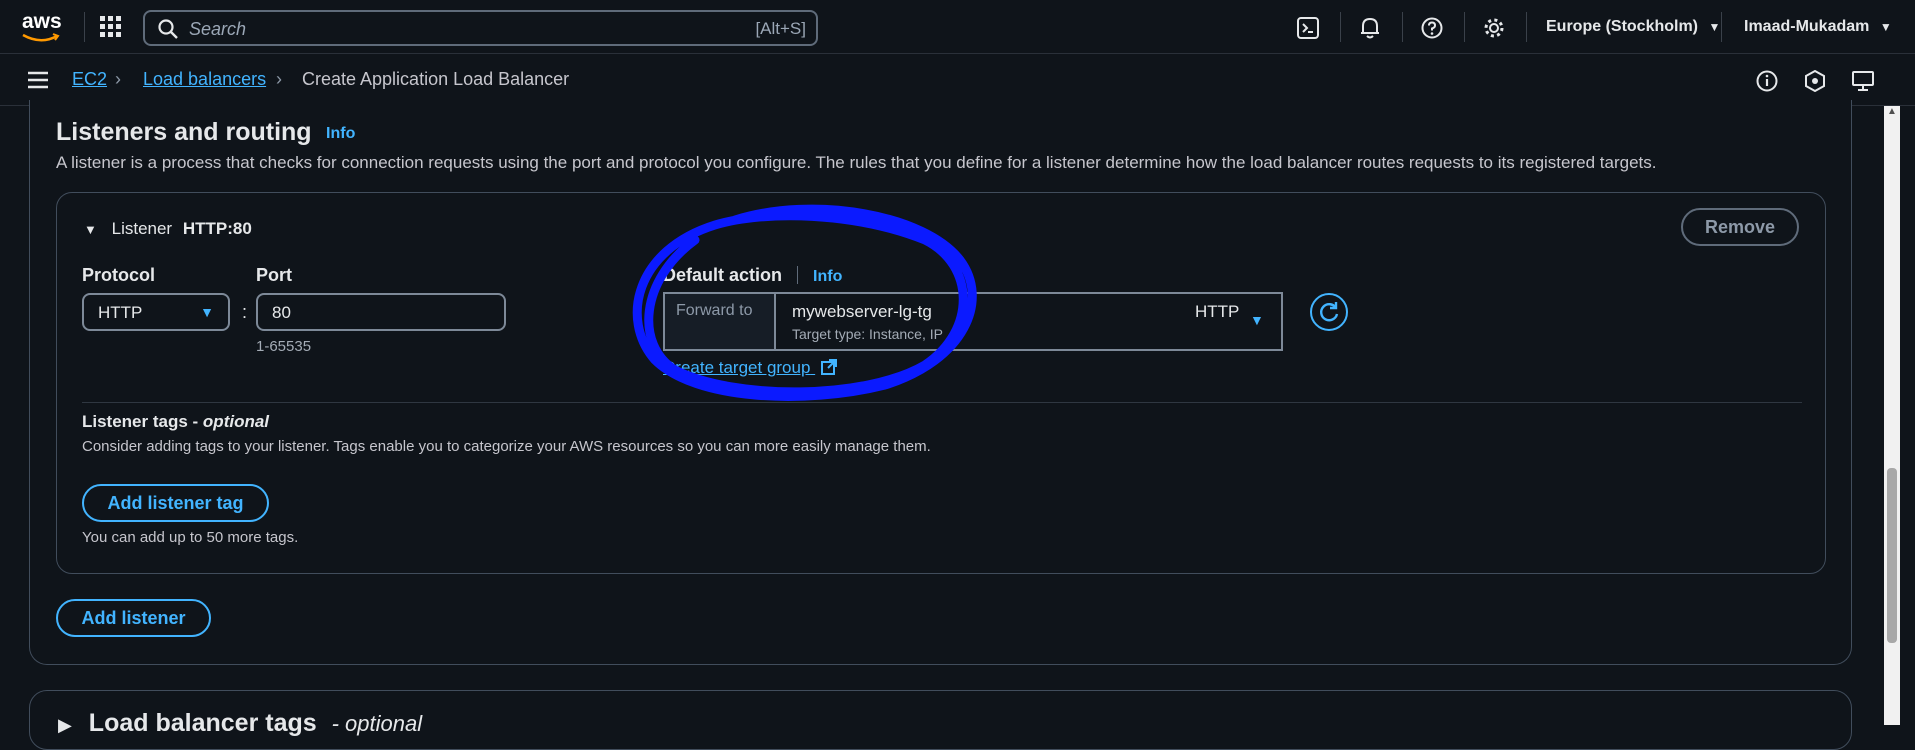  Describe the element at coordinates (184, 132) in the screenshot. I see `section-title: Listeners and routing` at that location.